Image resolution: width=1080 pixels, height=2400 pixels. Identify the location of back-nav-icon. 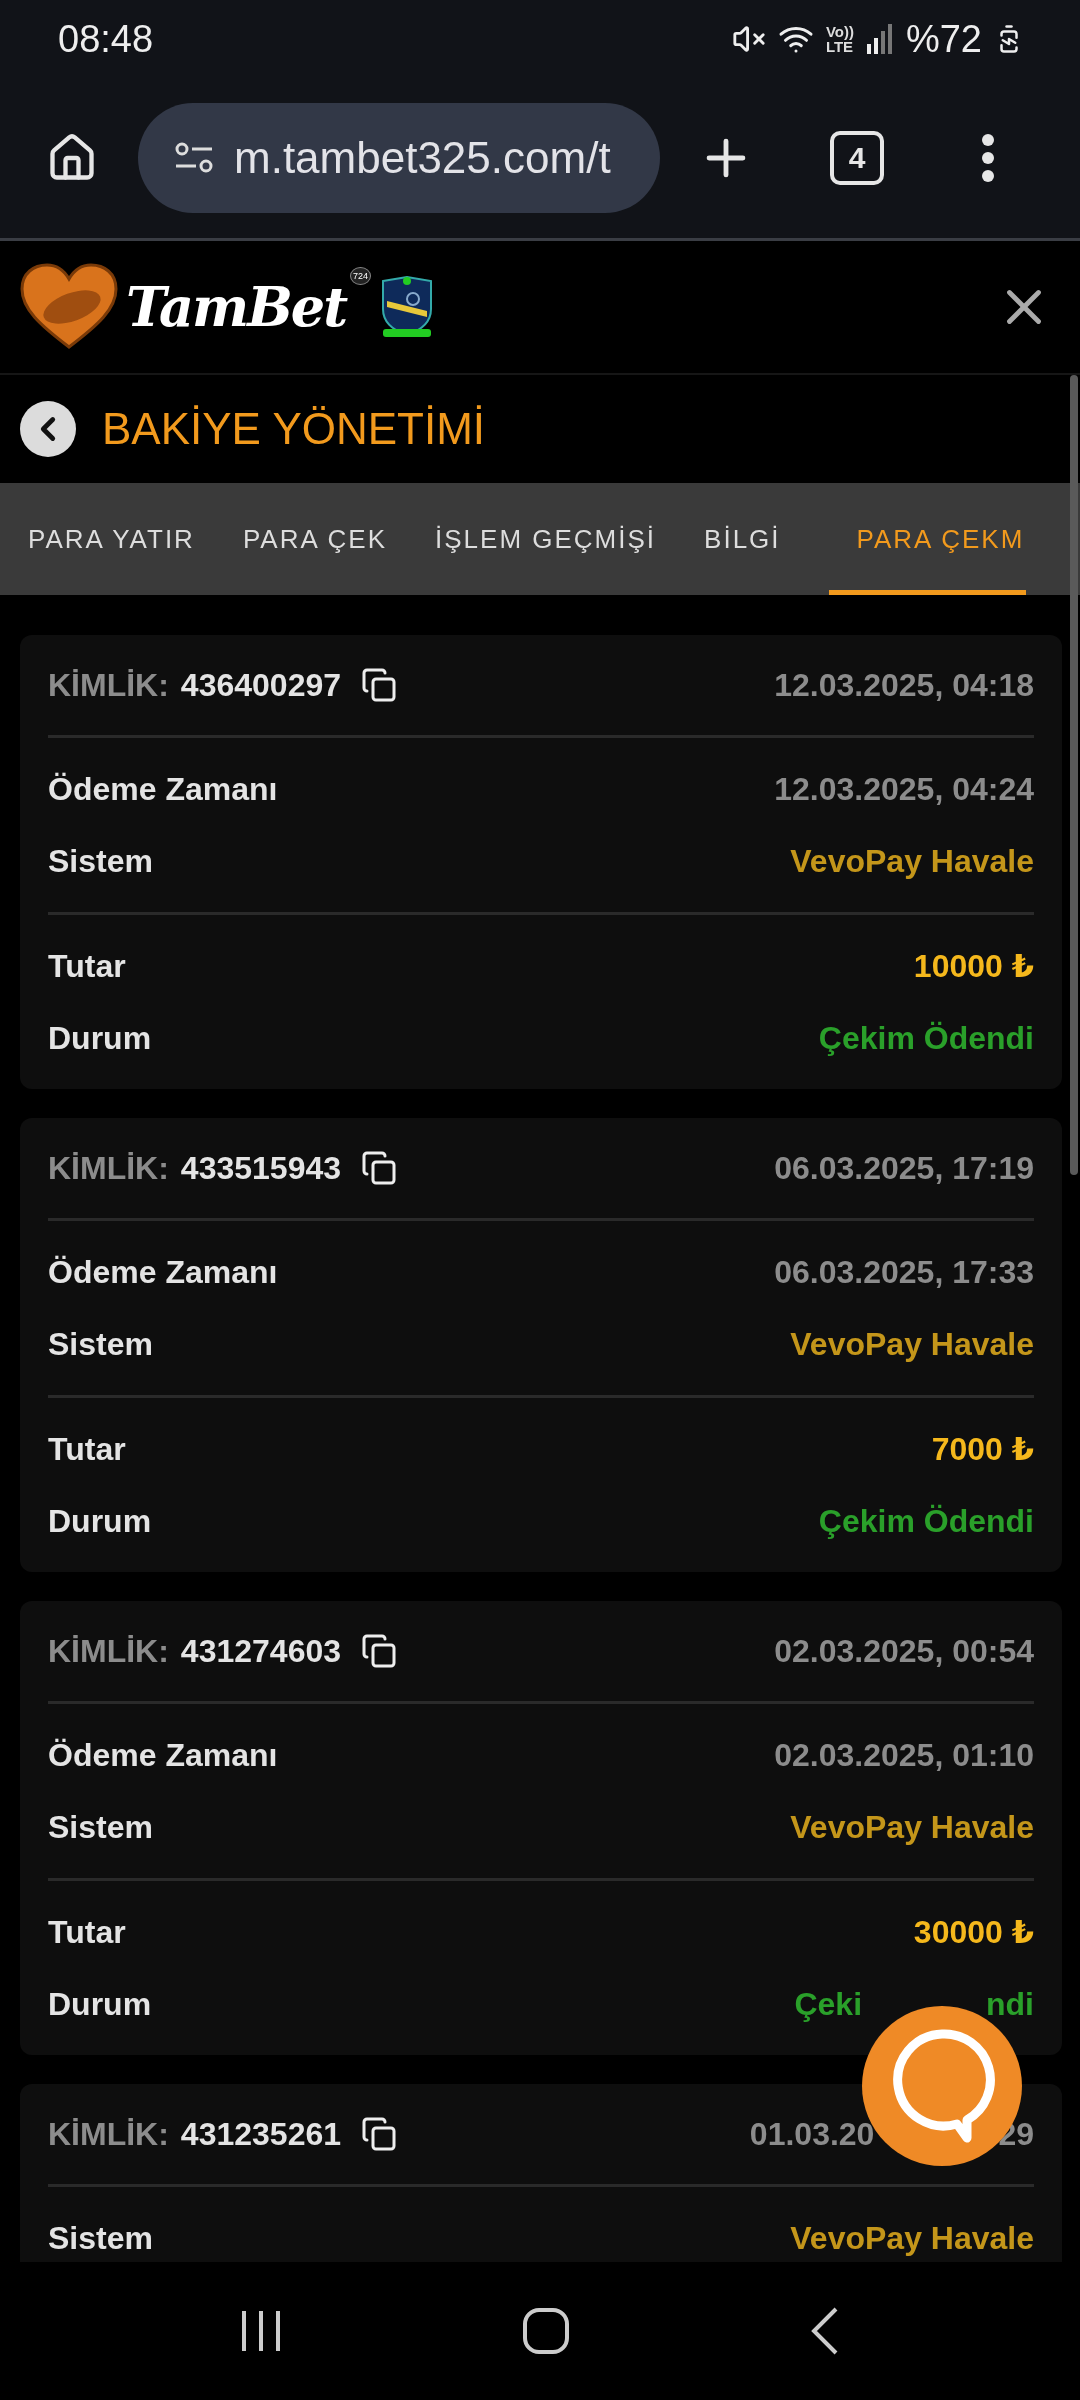
(825, 2331).